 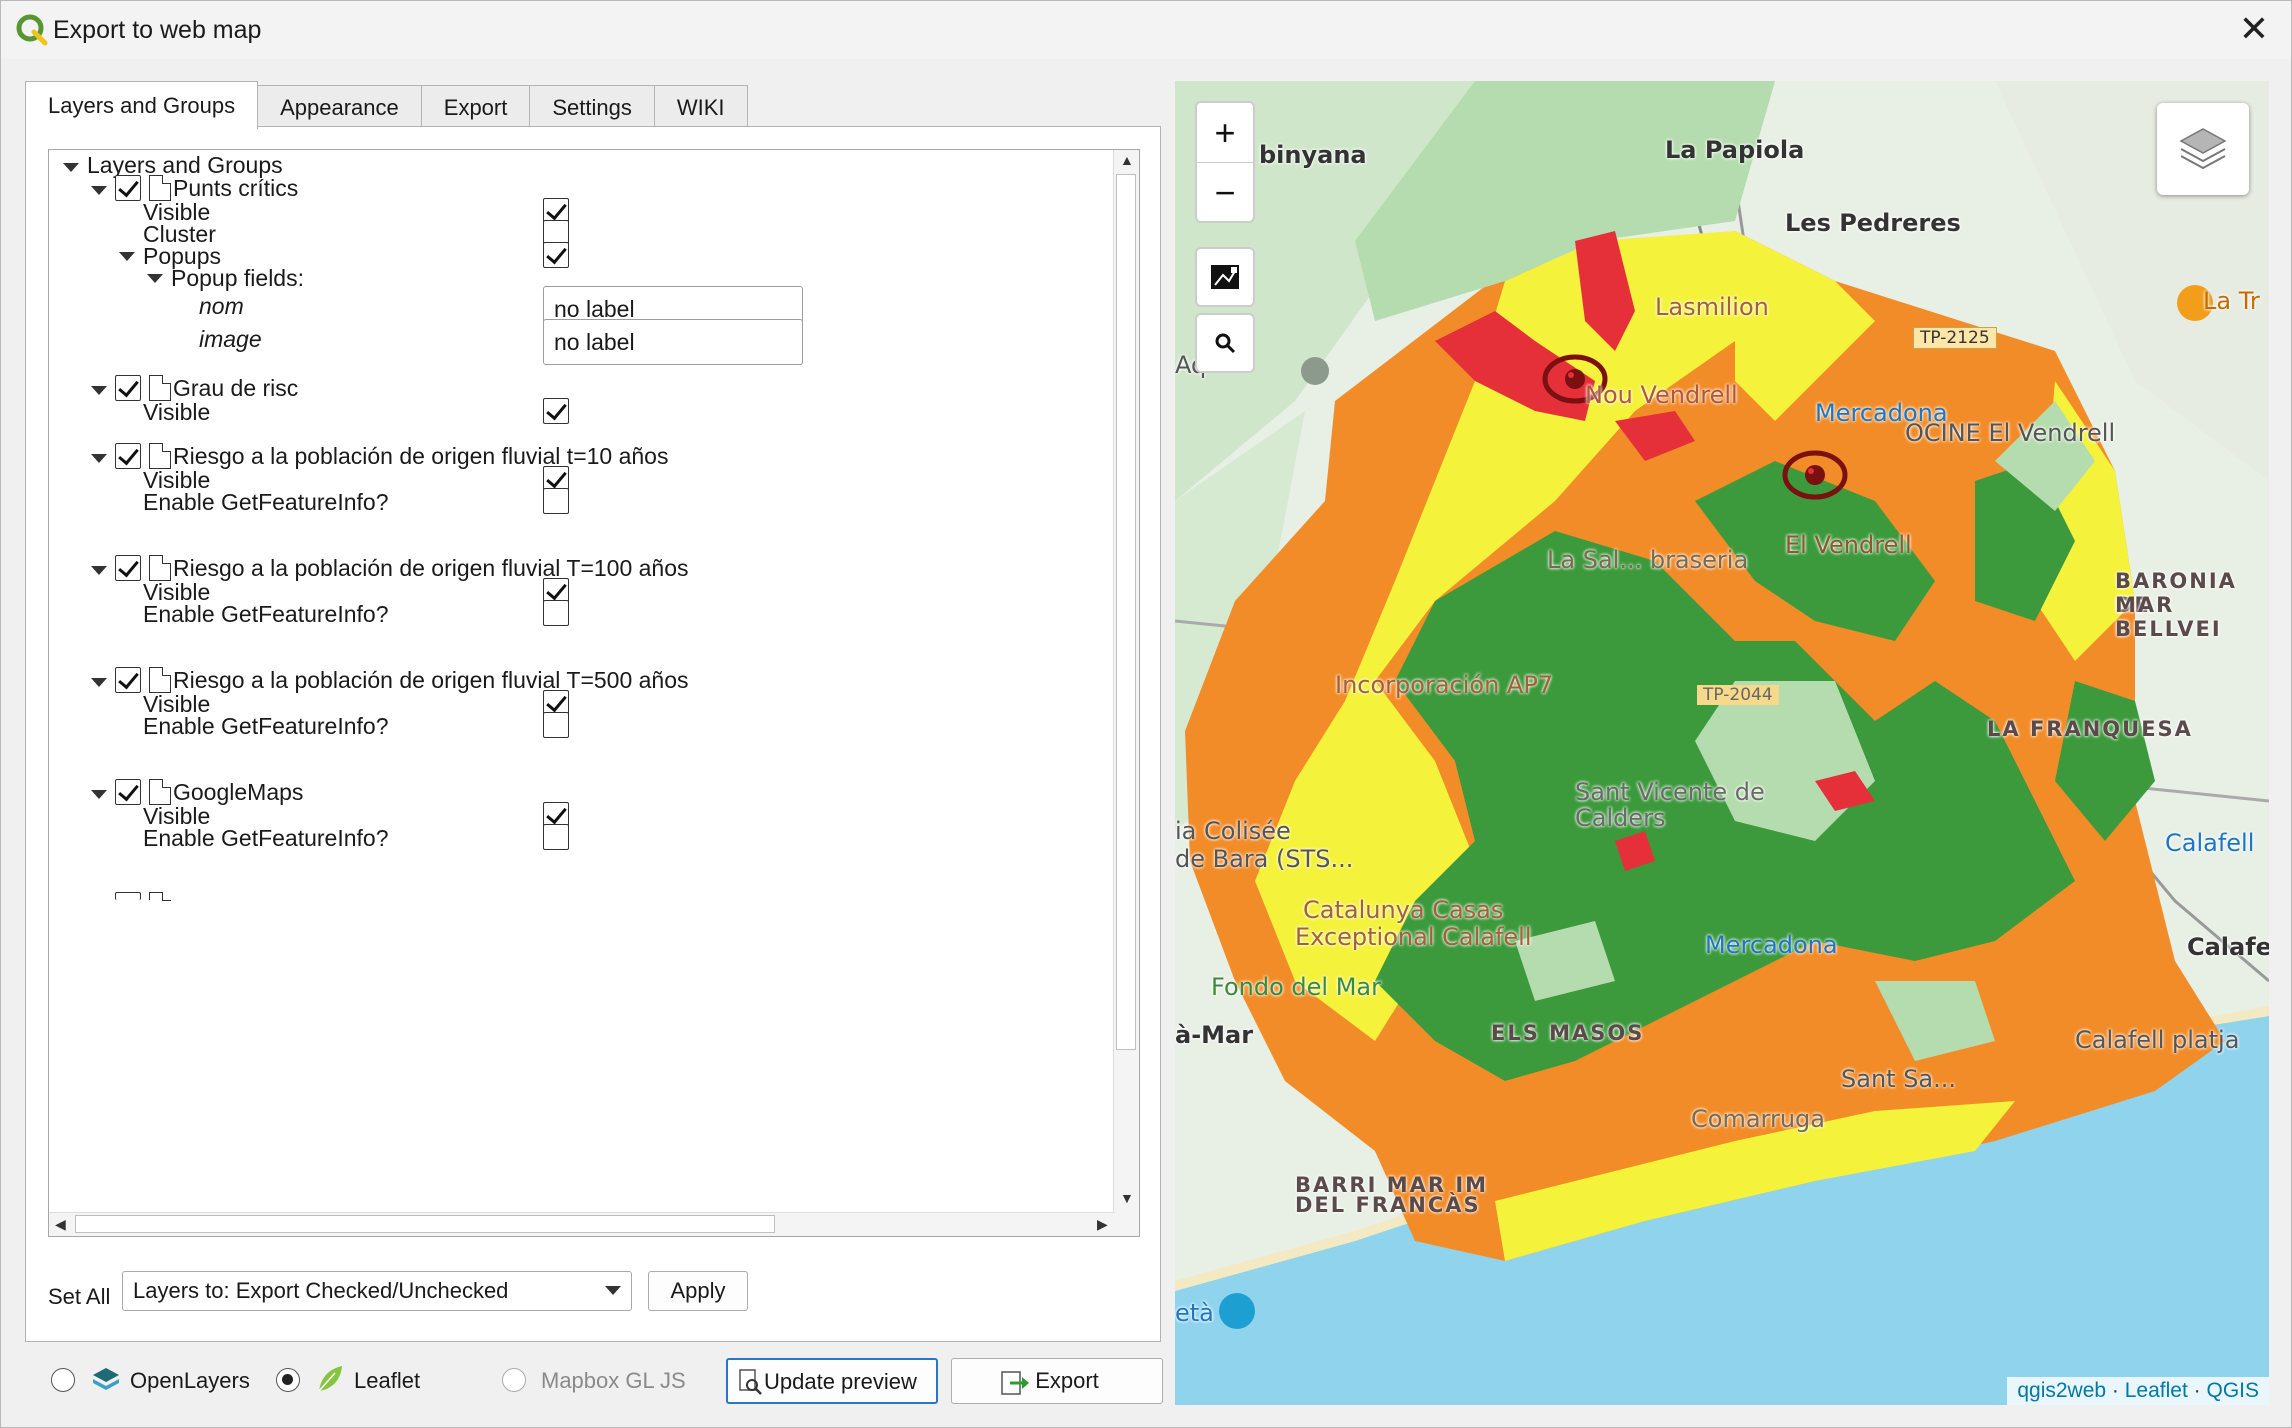 What do you see at coordinates (1670, 805) in the screenshot?
I see `map-label: Sant Vicente de Calders` at bounding box center [1670, 805].